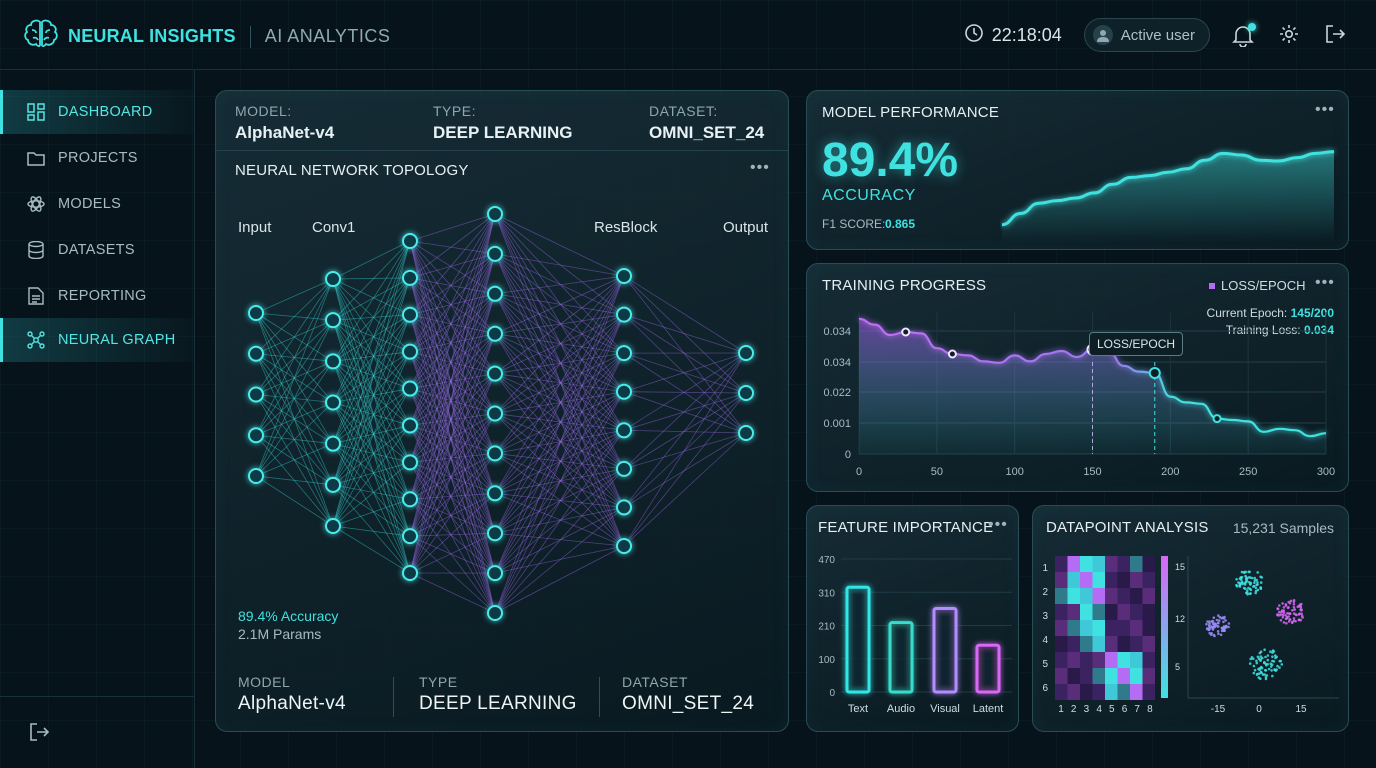 The width and height of the screenshot is (1376, 768). Describe the element at coordinates (152, 36) in the screenshot. I see `brand-name: NEURAL INSIGHTS` at that location.